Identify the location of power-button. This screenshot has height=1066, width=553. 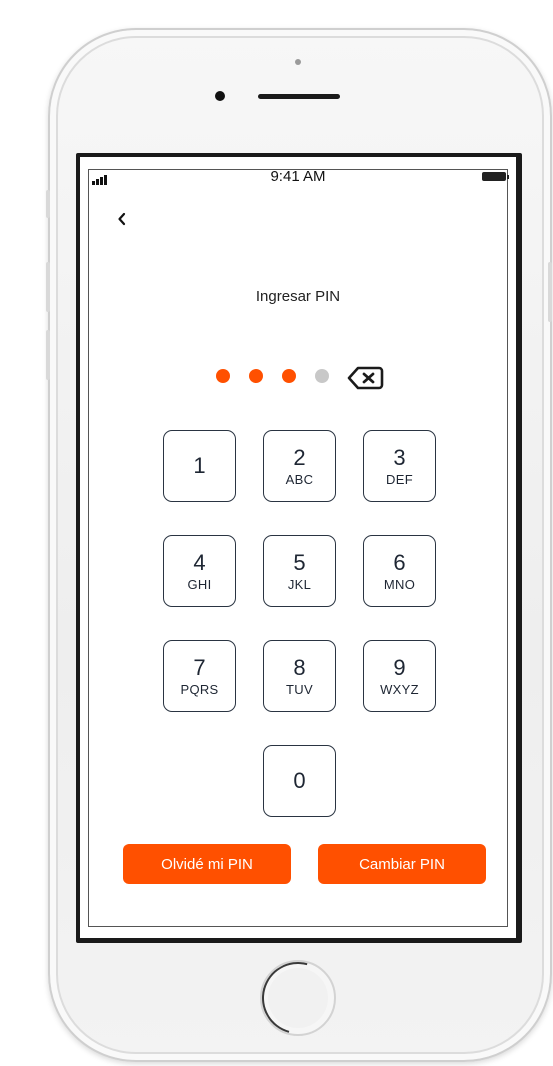
(550, 292).